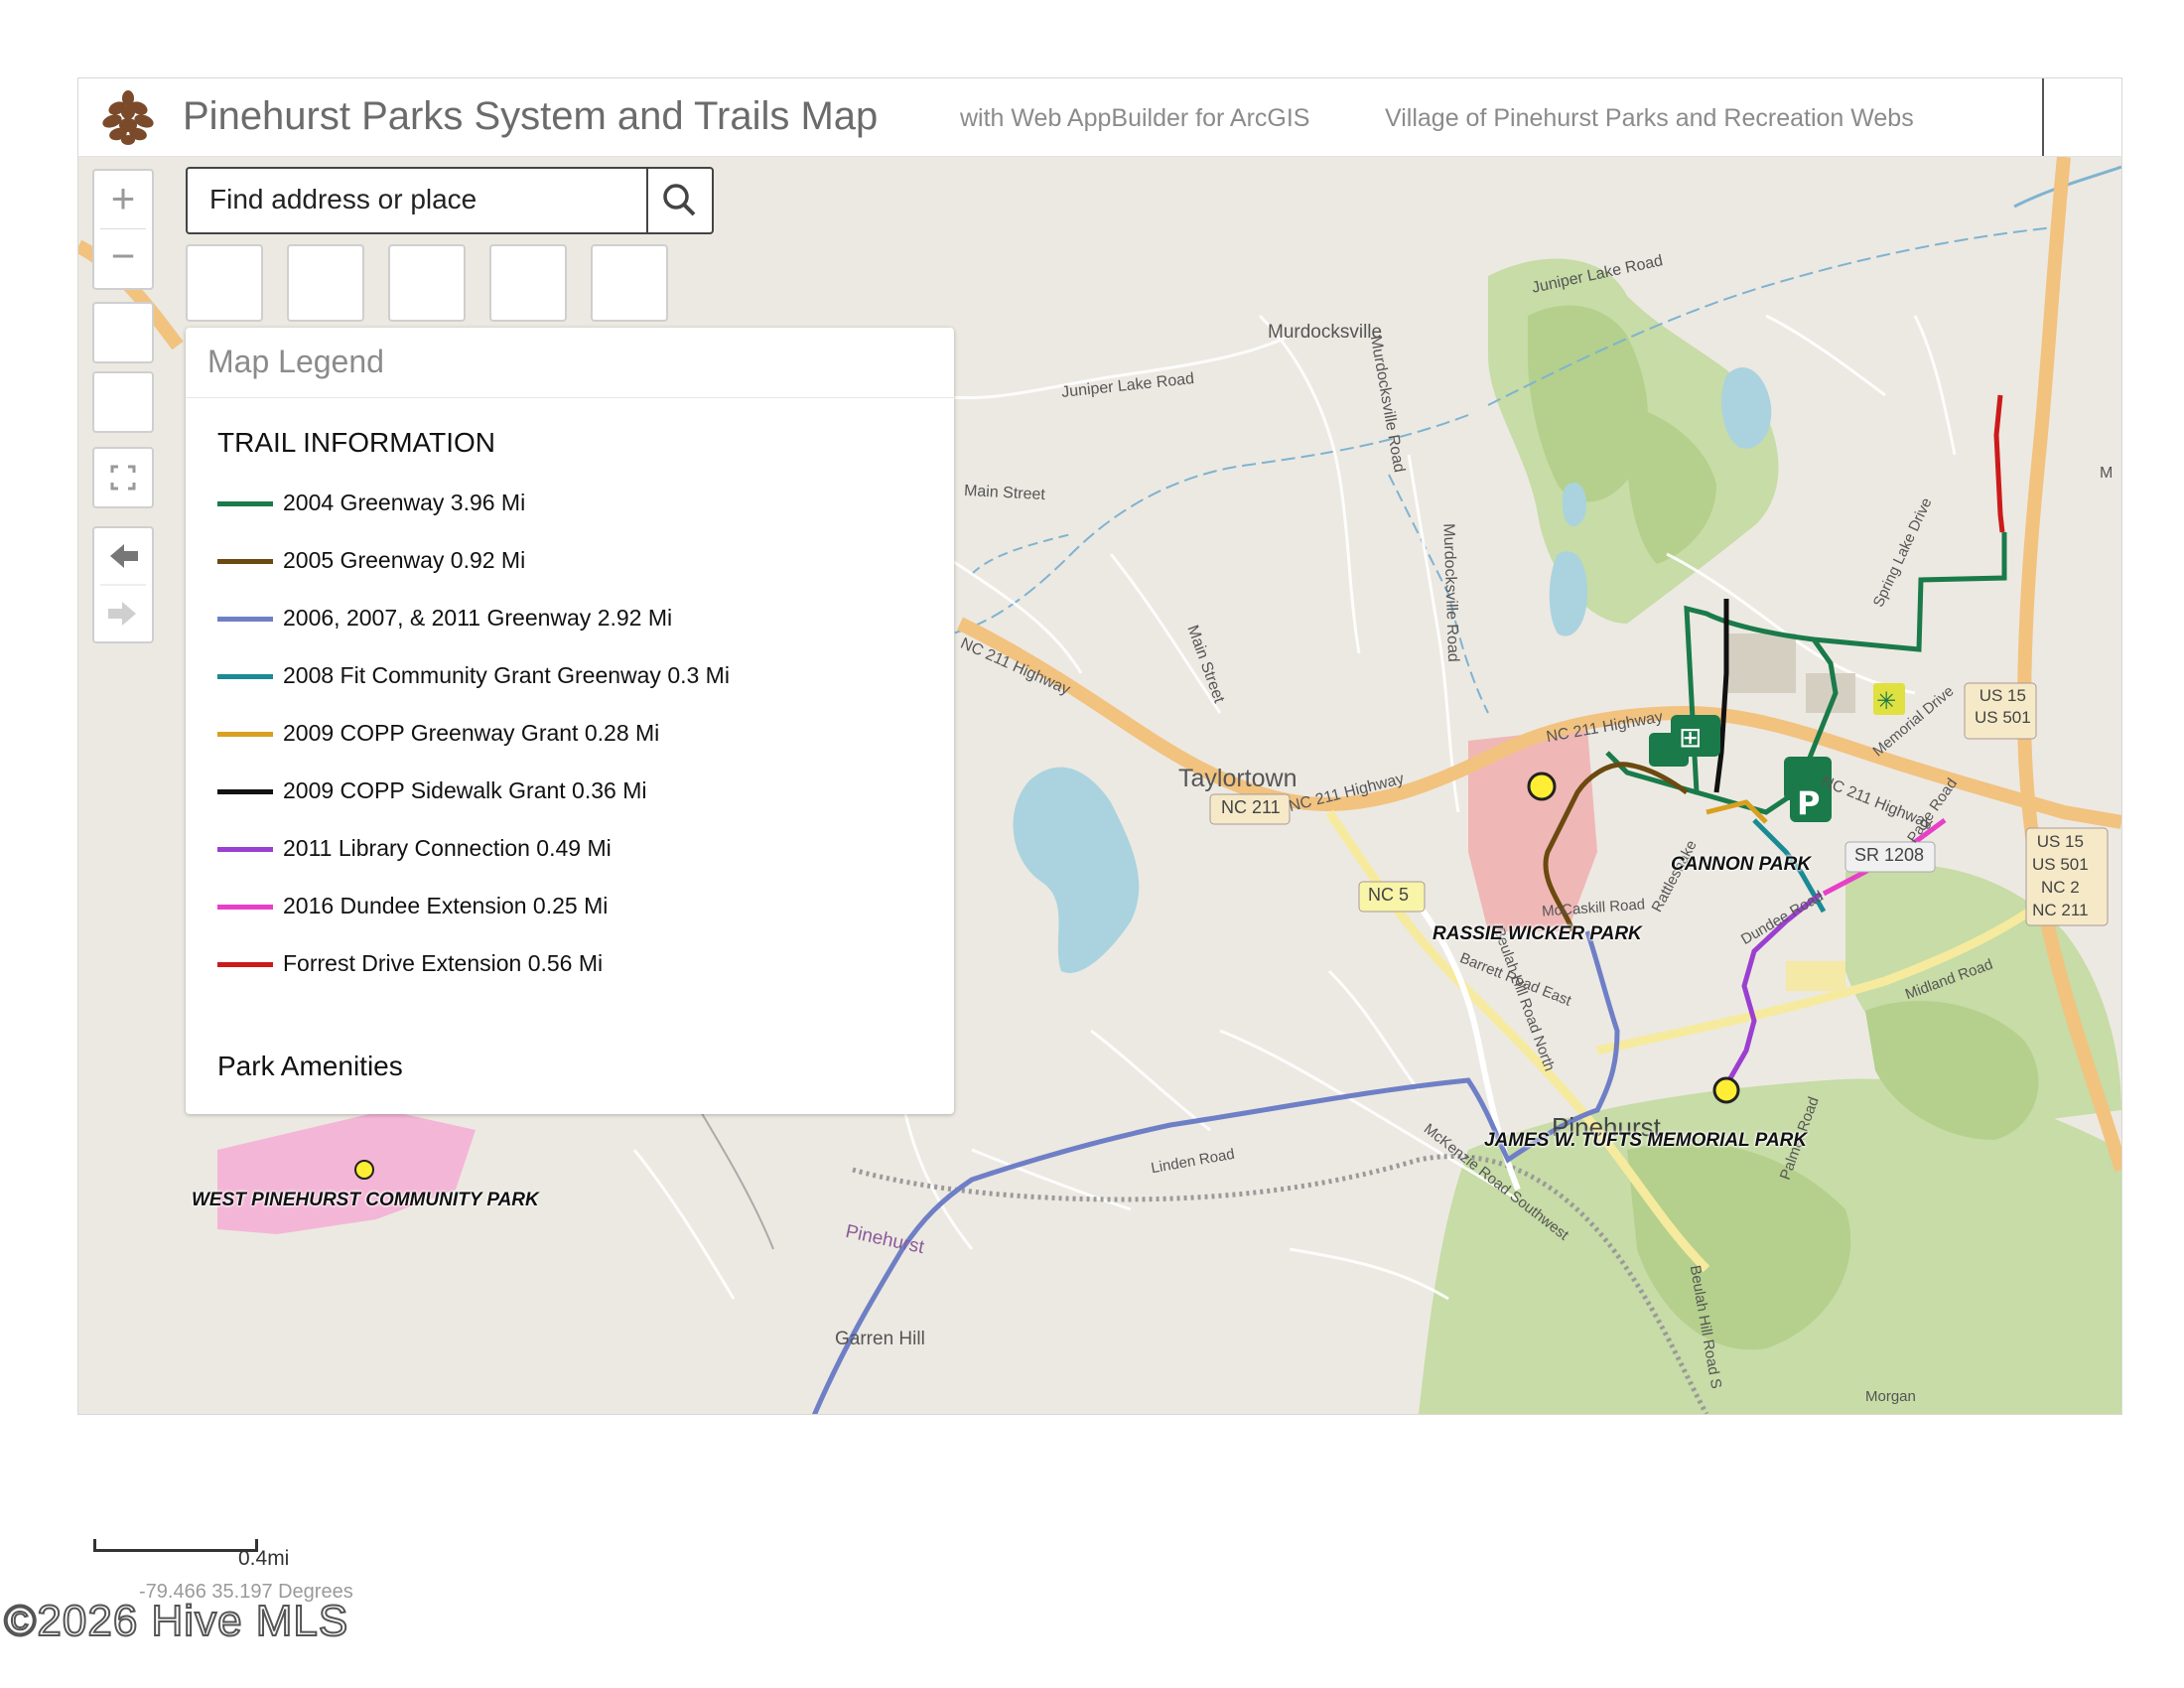  I want to click on badge-nc211: NC 211, so click(1251, 807).